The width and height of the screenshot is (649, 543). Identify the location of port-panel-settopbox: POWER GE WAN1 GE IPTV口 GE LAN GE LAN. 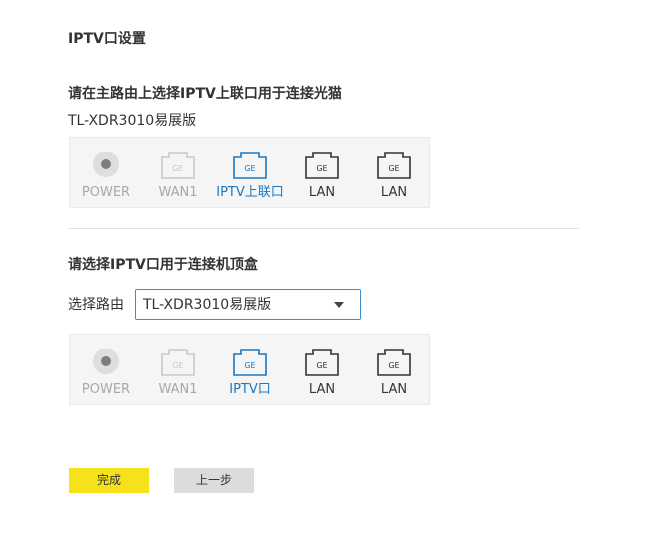
(249, 369).